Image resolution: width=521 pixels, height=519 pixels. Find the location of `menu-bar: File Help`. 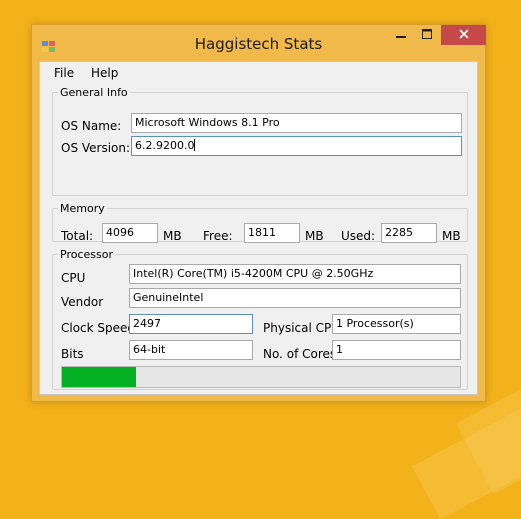

menu-bar: File Help is located at coordinates (258, 73).